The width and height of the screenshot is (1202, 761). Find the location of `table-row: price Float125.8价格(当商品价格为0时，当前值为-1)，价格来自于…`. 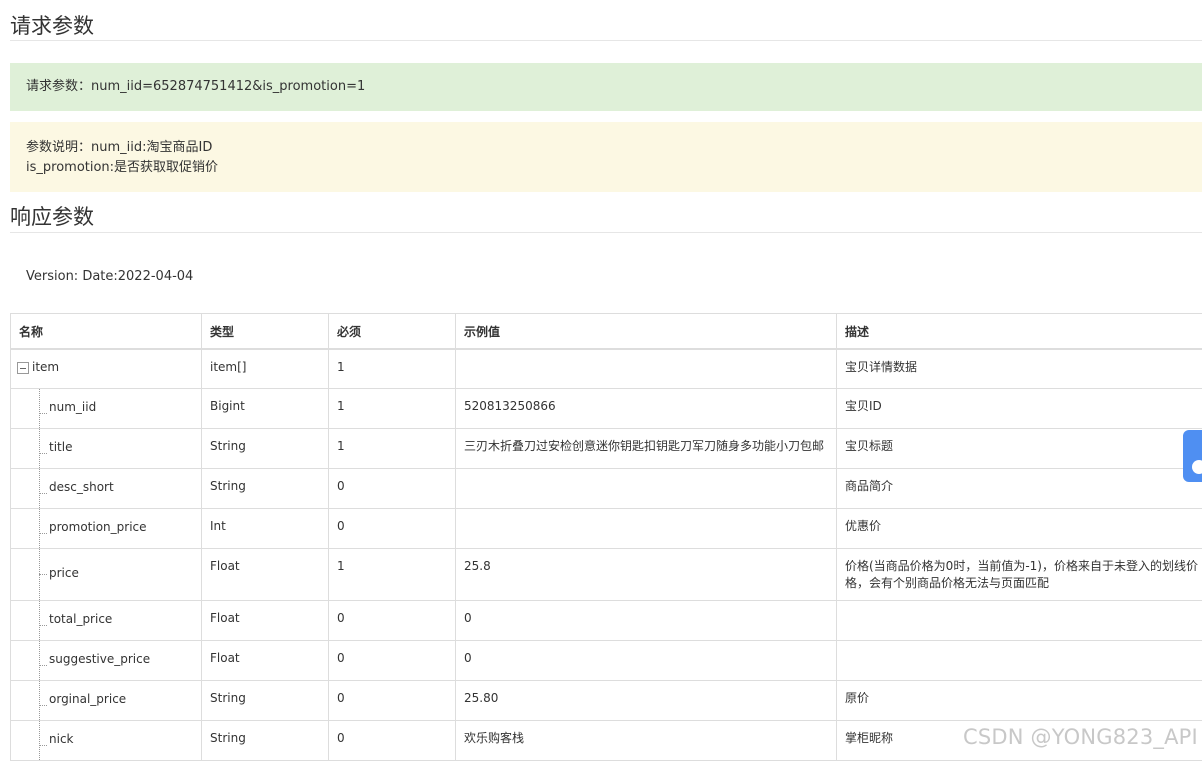

table-row: price Float125.8价格(当商品价格为0时，当前值为-1)，价格来自于… is located at coordinates (606, 574).